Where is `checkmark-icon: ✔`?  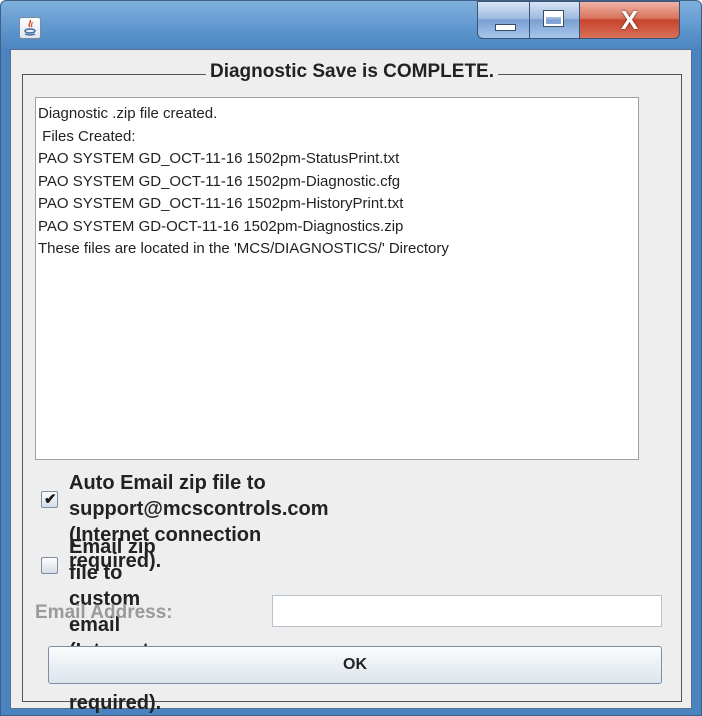 checkmark-icon: ✔ is located at coordinates (50, 499).